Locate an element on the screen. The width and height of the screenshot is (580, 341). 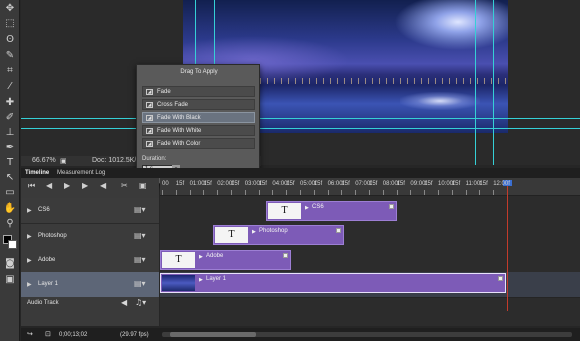
timeline-scroll-thumb is located at coordinates (213, 334).